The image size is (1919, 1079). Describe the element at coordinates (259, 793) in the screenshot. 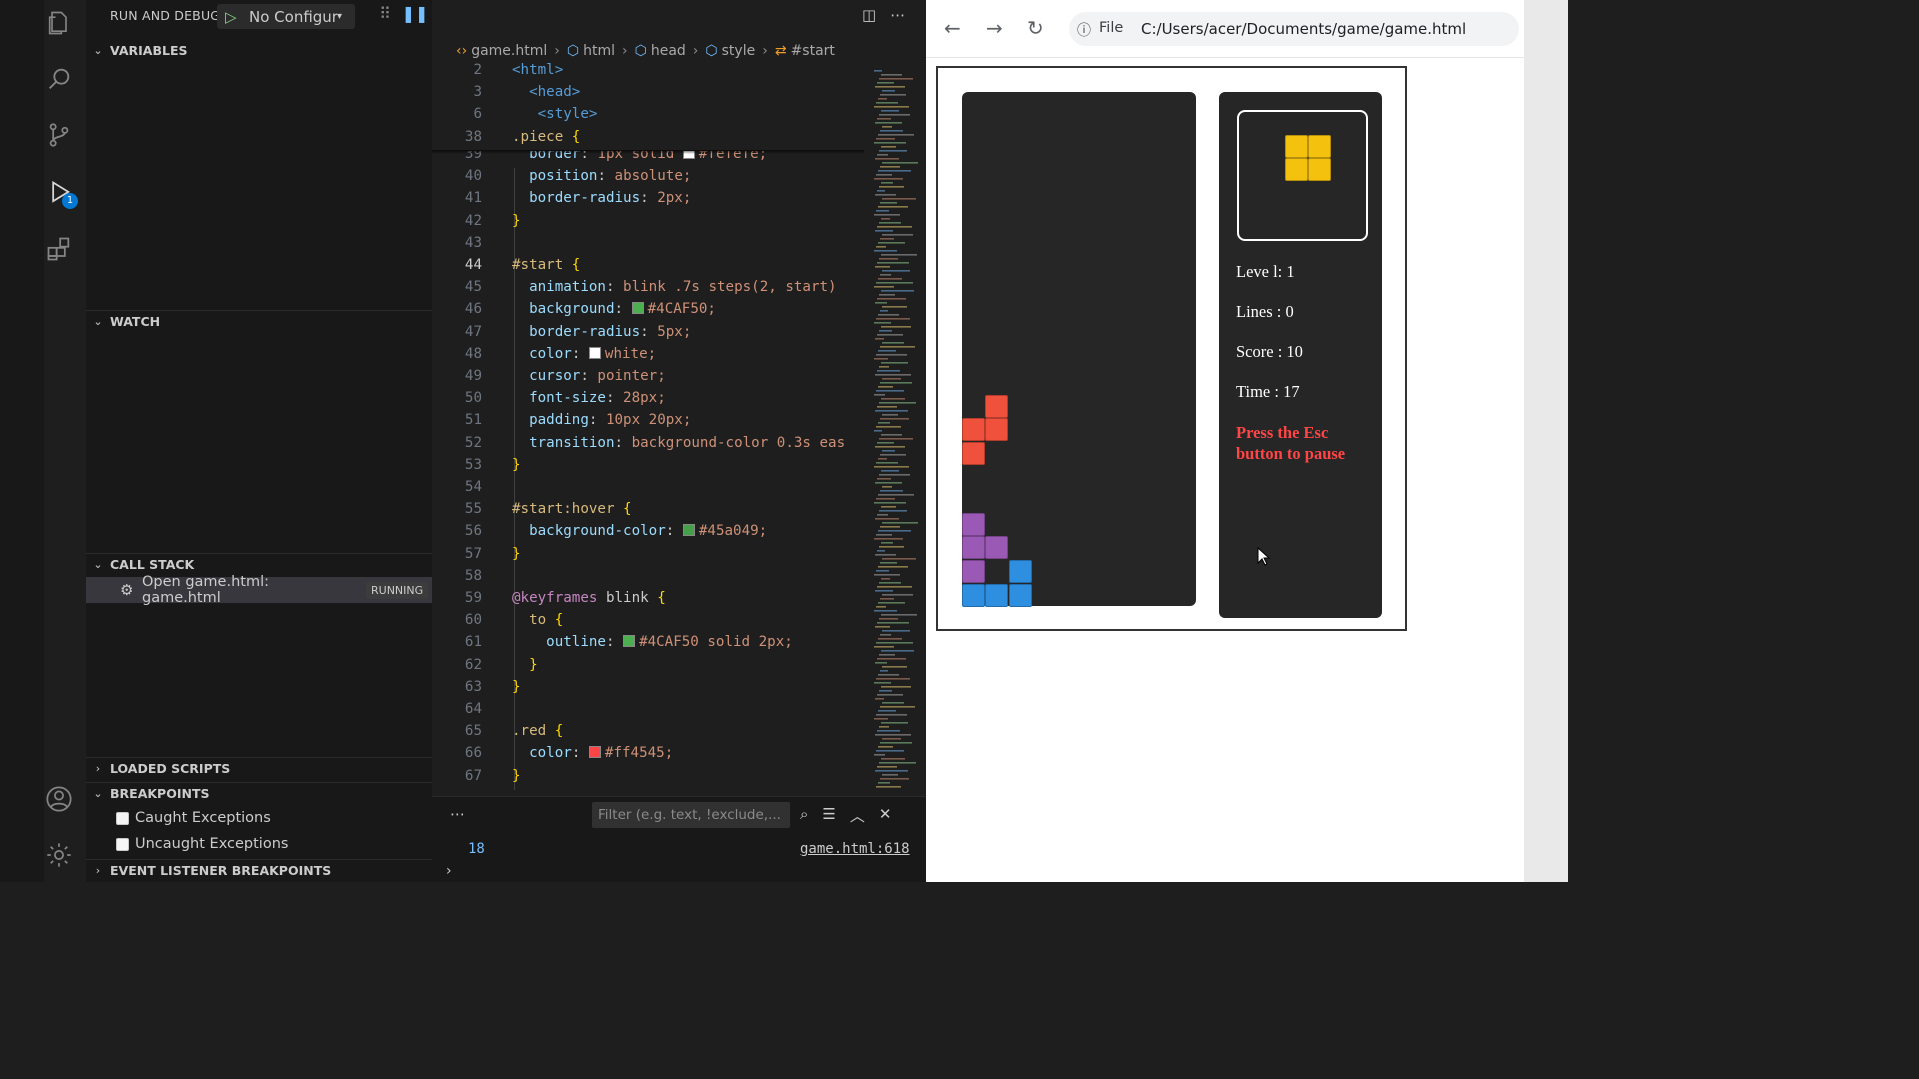

I see `section-breakpoints: ⌄ BREAKPOINTS` at that location.